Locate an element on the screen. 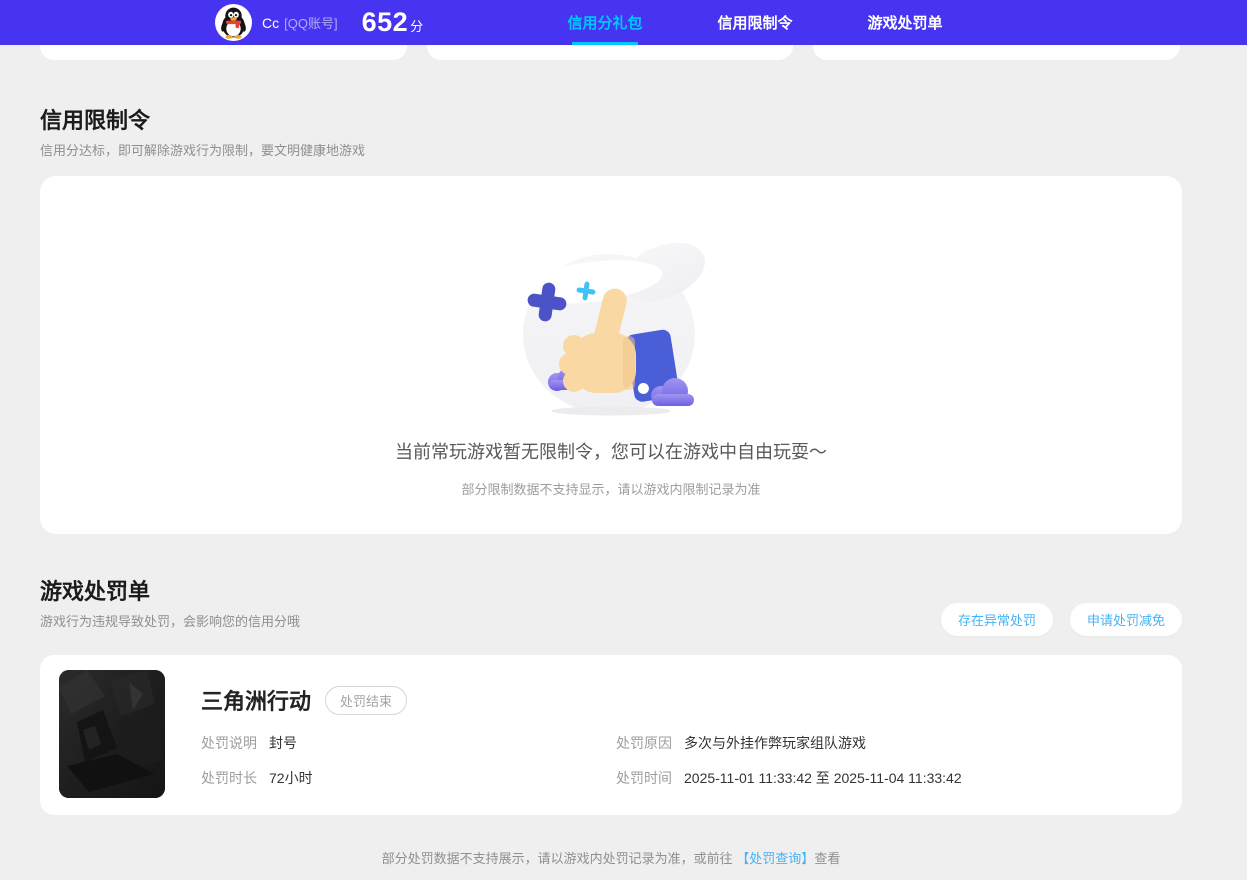  tab-credit-restriction: 信用限制令 is located at coordinates (755, 22).